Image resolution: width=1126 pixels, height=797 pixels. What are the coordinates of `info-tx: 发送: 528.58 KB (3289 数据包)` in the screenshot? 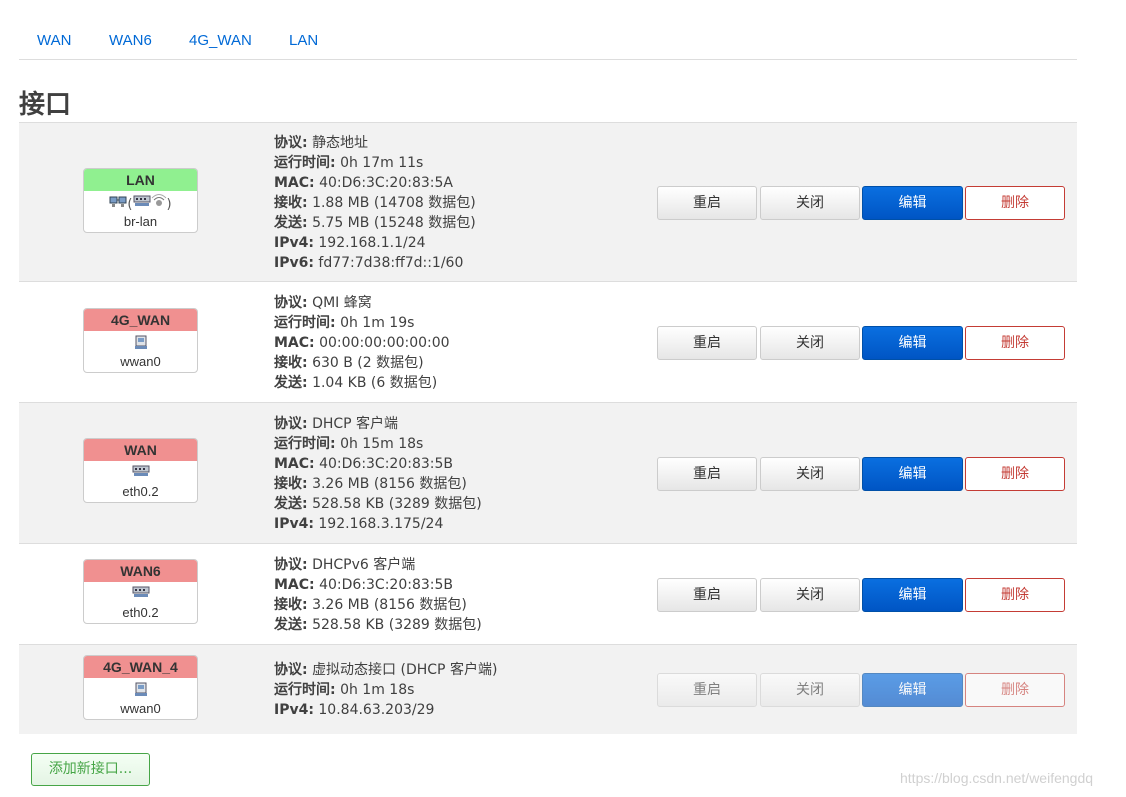 It's located at (378, 625).